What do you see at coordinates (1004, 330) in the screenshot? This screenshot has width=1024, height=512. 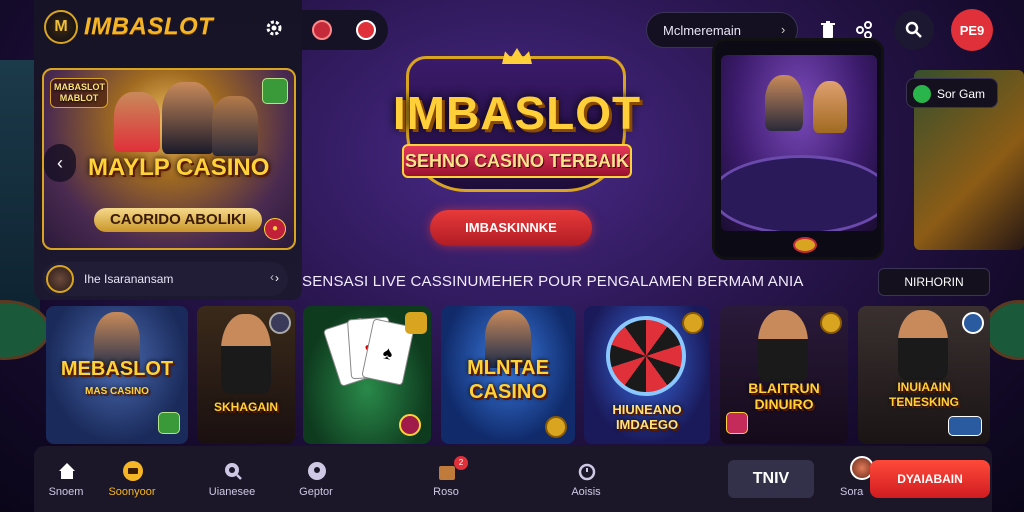 I see `background-table-right` at bounding box center [1004, 330].